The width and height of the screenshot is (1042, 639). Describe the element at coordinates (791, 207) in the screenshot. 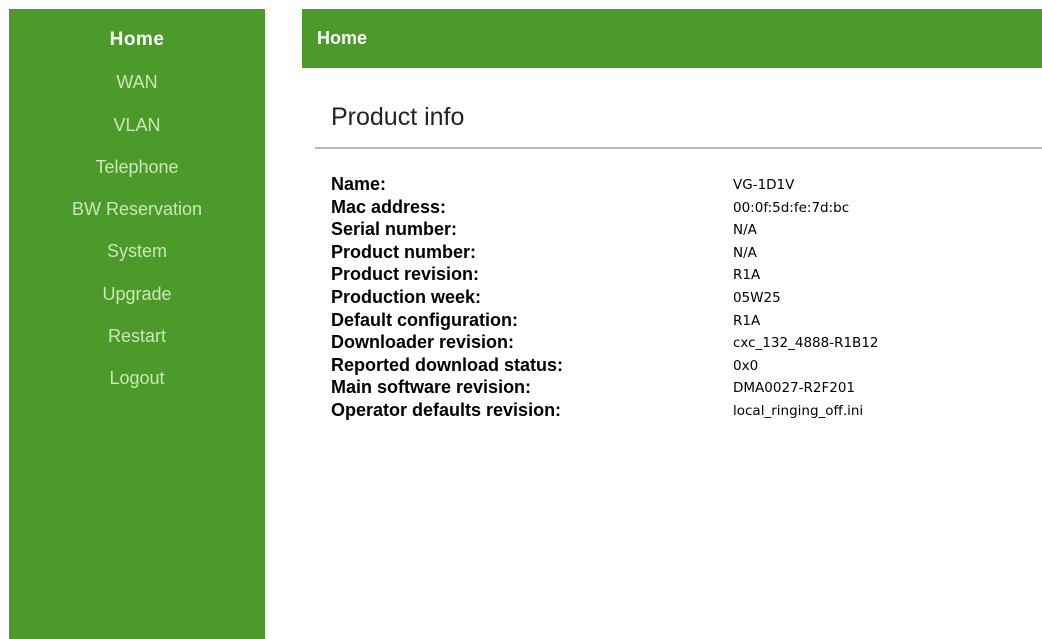

I see `info-value: 00:0f:5d:fe:7d:bc` at that location.